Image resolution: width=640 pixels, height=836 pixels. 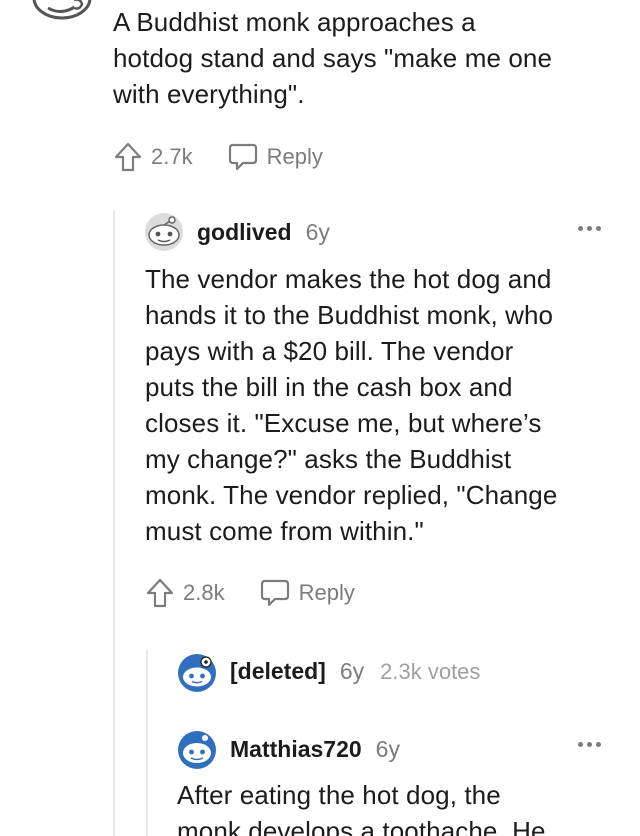 I want to click on comment-line: After eating the hot dog, the, so click(x=339, y=795).